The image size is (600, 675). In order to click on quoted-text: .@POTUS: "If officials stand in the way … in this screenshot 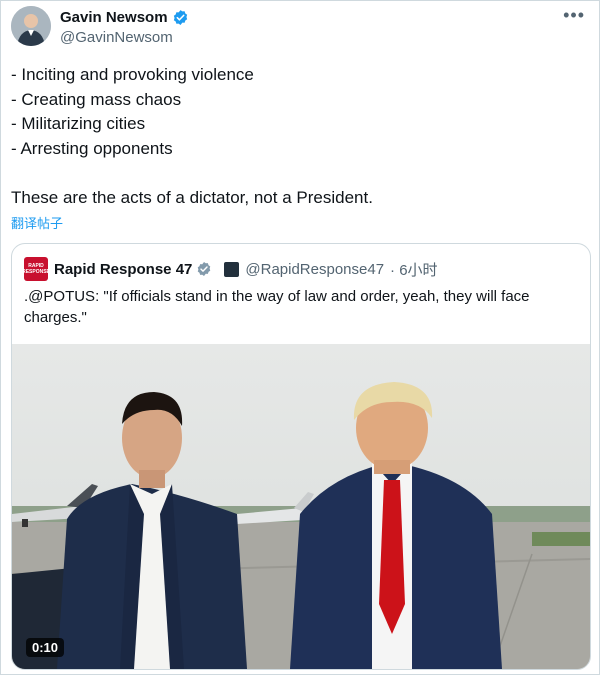, I will do `click(277, 307)`.